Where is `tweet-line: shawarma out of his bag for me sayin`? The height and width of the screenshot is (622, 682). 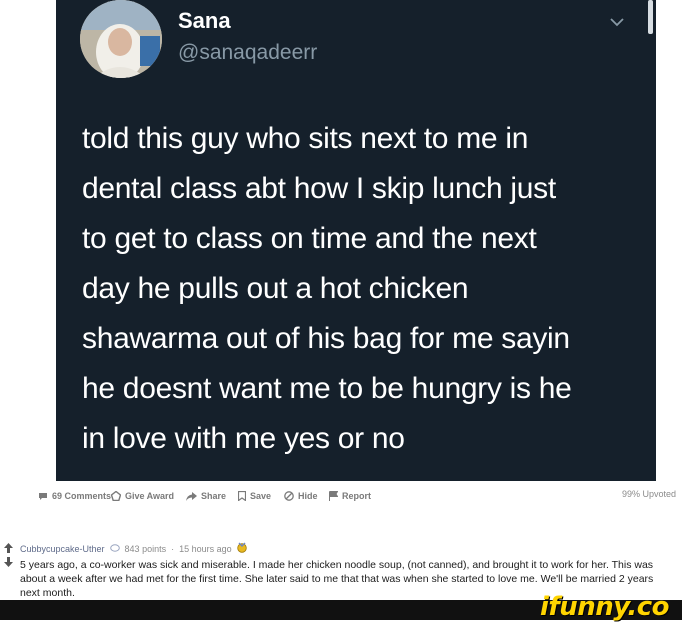
tweet-line: shawarma out of his bag for me sayin is located at coordinates (326, 338).